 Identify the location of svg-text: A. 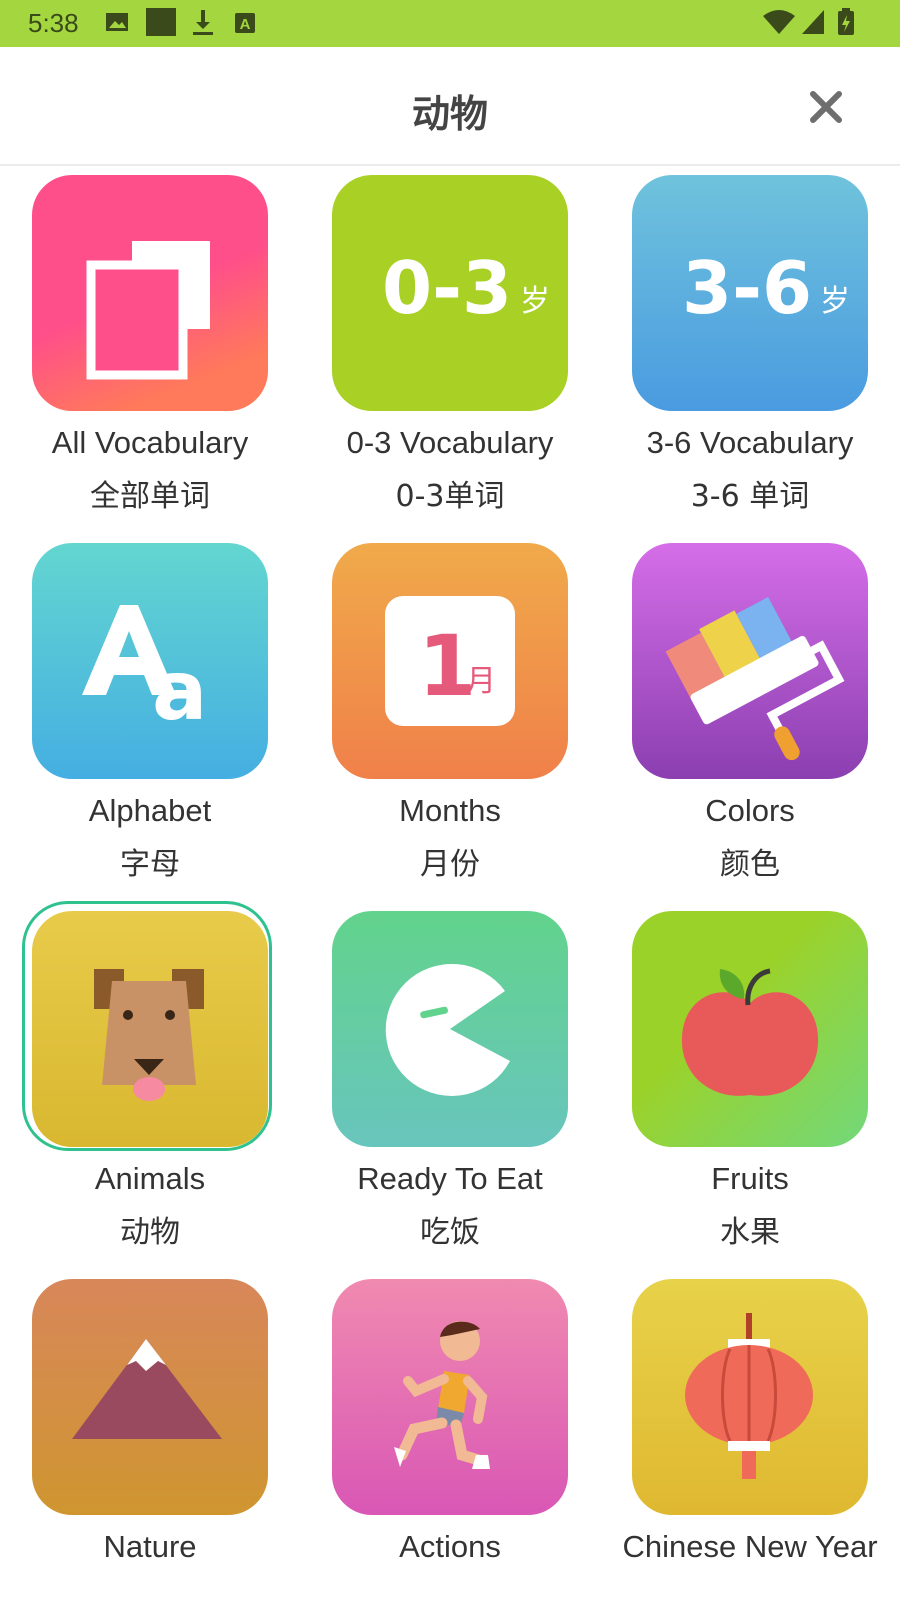
(245, 24).